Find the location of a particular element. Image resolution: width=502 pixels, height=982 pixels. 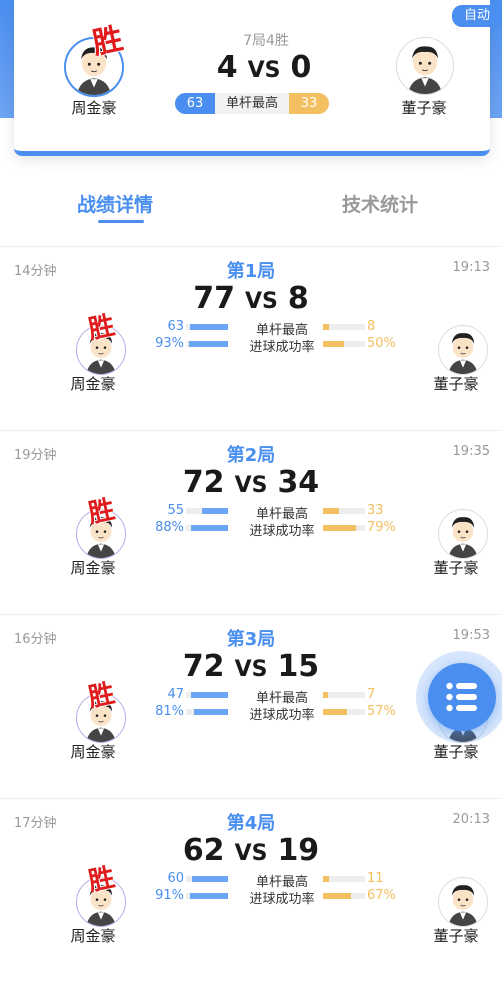

tab-bar: 战绩详情 技术统计 is located at coordinates (251, 210).